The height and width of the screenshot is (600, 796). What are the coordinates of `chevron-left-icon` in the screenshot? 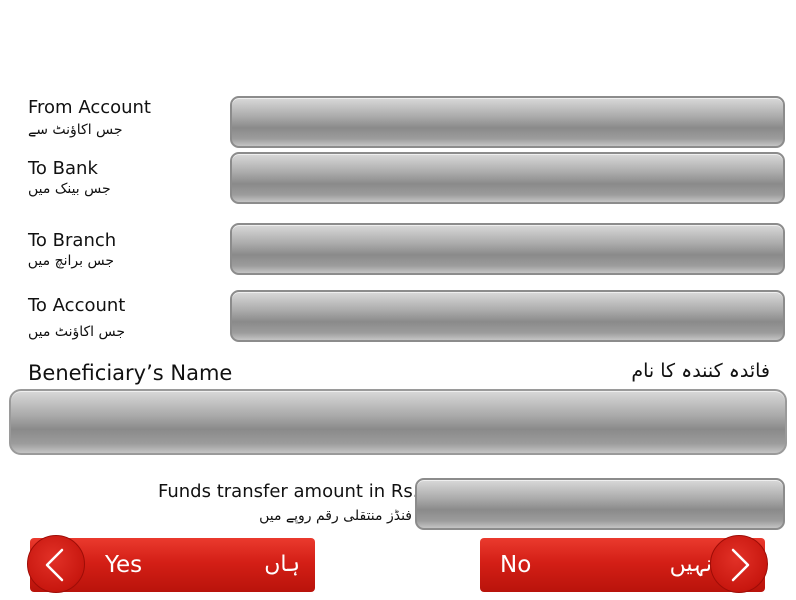 It's located at (56, 564).